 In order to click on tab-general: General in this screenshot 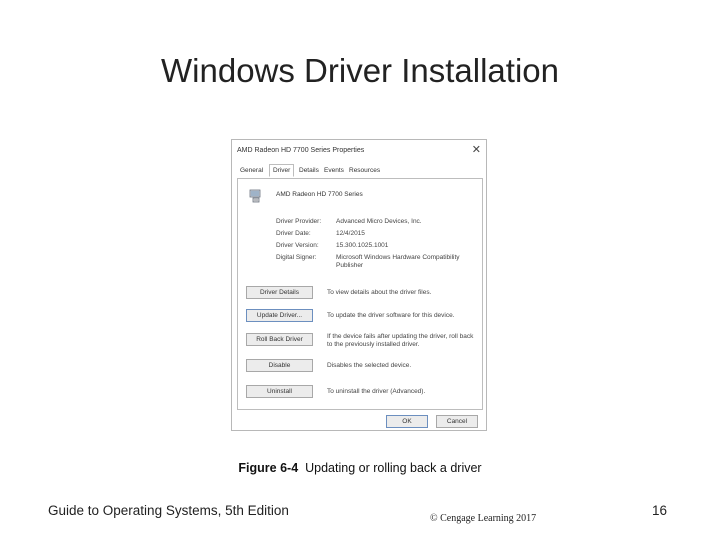, I will do `click(251, 170)`.